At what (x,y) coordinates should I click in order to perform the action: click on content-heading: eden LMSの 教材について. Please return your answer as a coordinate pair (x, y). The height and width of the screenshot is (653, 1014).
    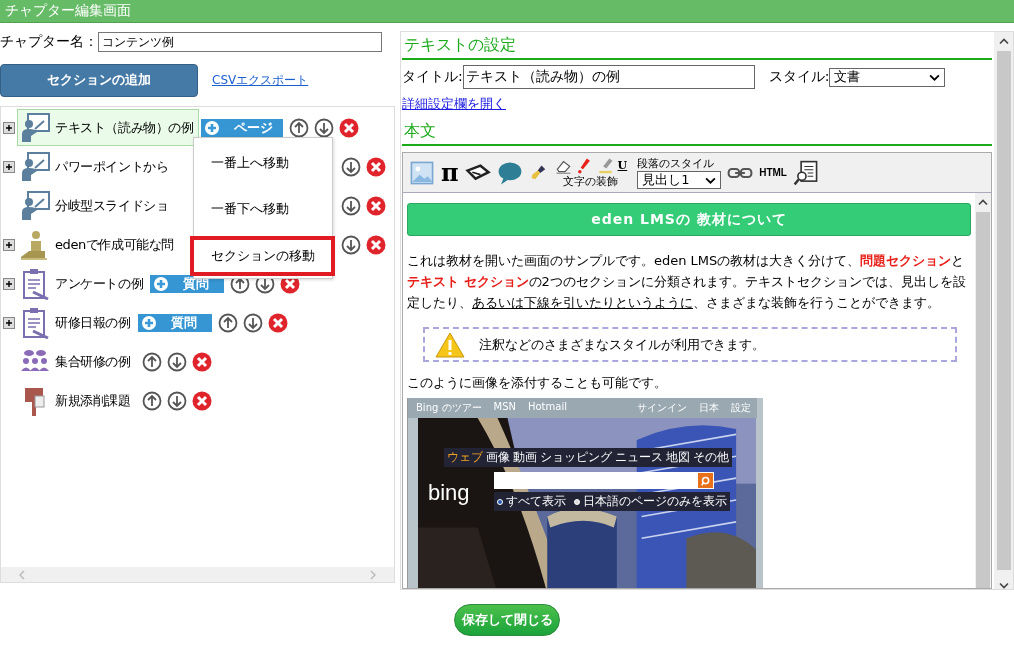
    Looking at the image, I should click on (689, 219).